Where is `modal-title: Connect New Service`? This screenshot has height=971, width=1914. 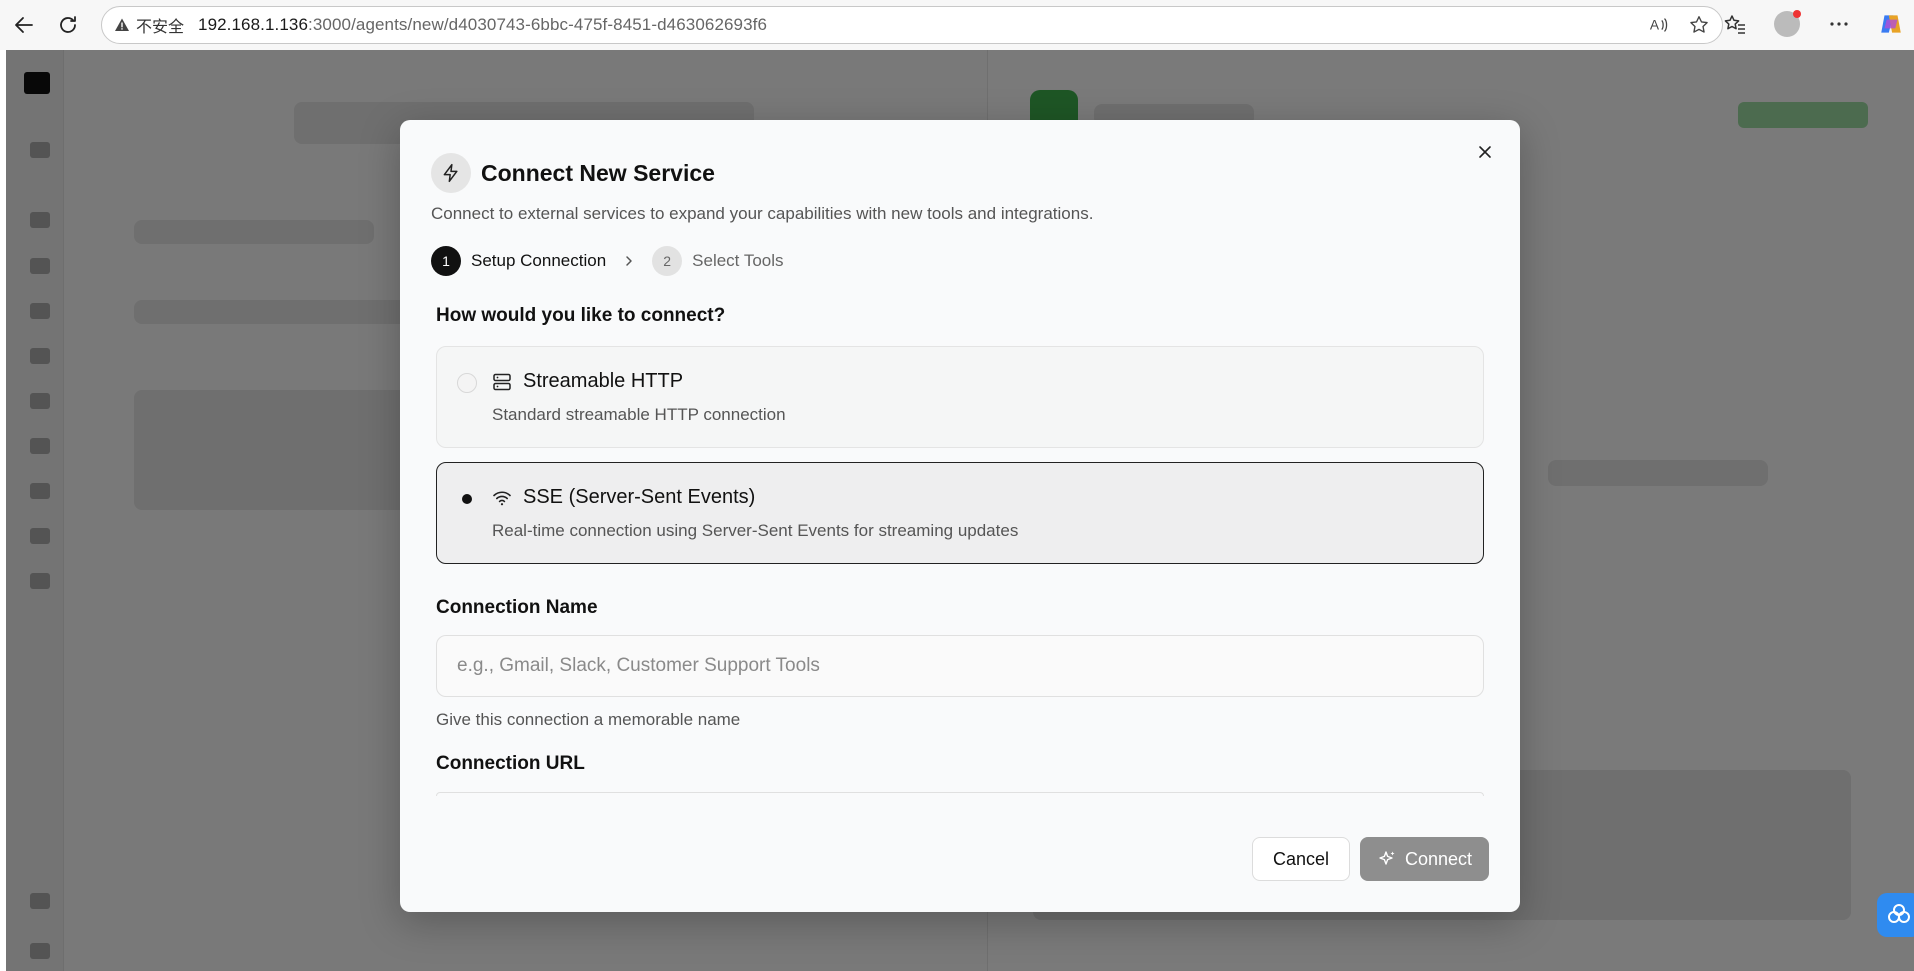 modal-title: Connect New Service is located at coordinates (598, 172).